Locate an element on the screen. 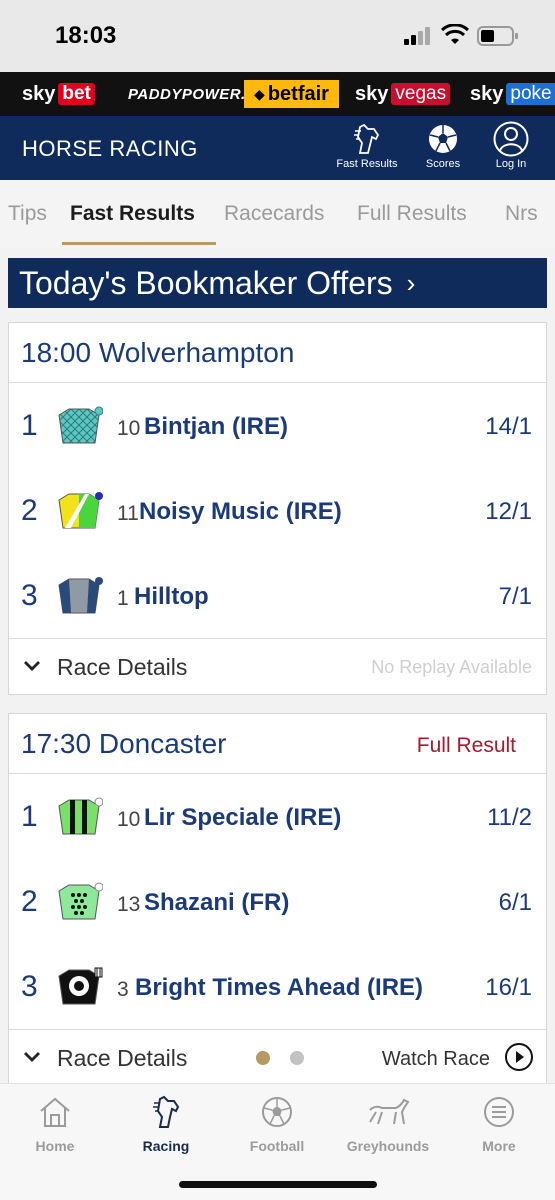 The width and height of the screenshot is (555, 1200). runner-row: 1 10 Bintjan (IRE) 14/1 is located at coordinates (277, 425).